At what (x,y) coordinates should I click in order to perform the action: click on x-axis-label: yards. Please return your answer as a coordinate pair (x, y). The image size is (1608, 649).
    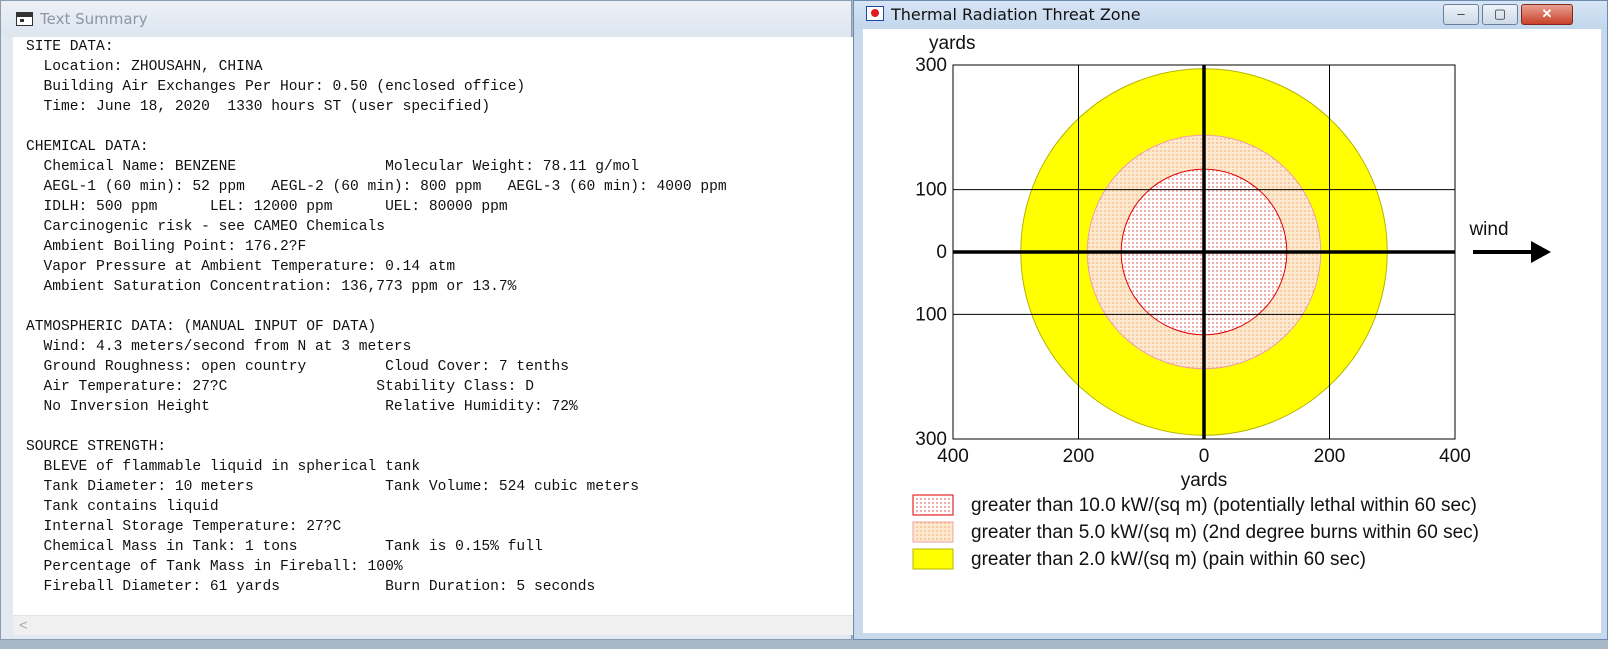
    Looking at the image, I should click on (1204, 480).